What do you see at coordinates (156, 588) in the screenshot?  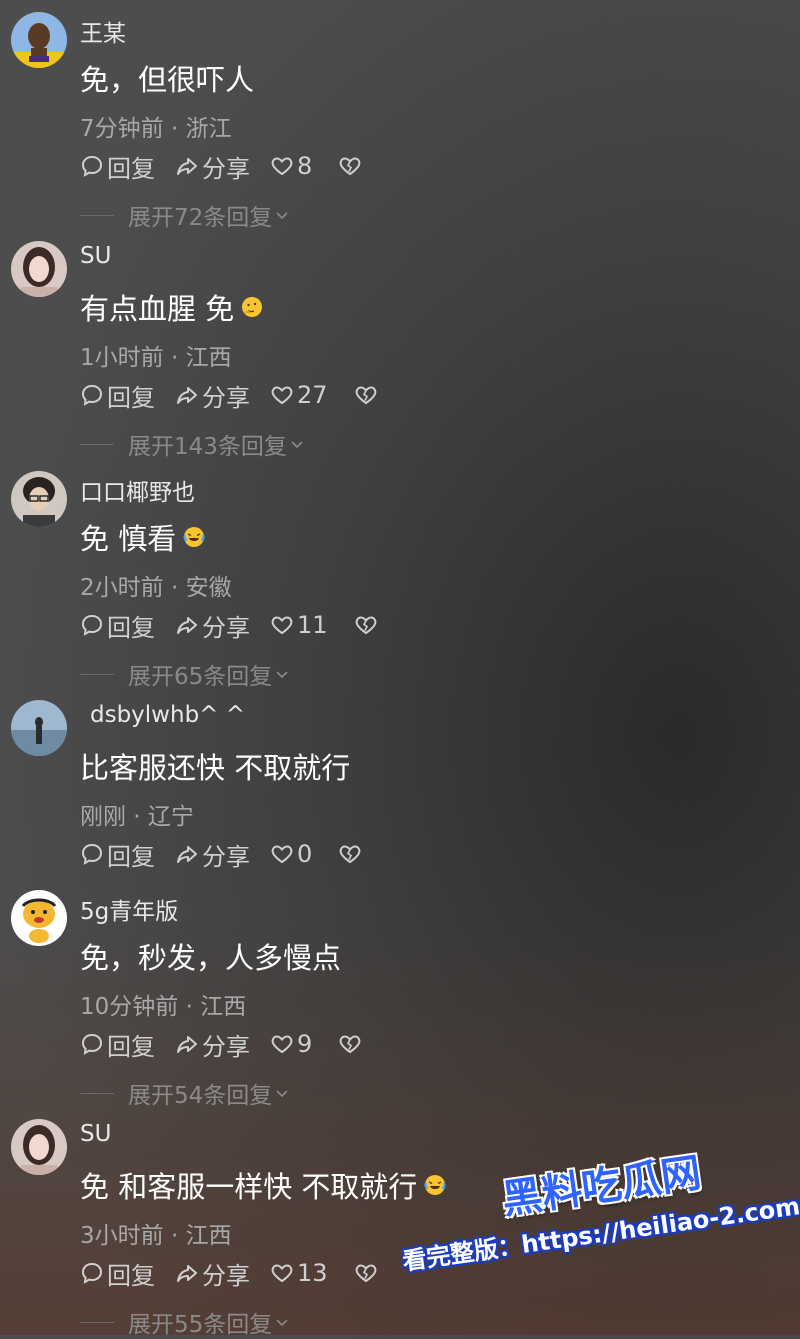 I see `comment-meta: 2小时前 · 安徽` at bounding box center [156, 588].